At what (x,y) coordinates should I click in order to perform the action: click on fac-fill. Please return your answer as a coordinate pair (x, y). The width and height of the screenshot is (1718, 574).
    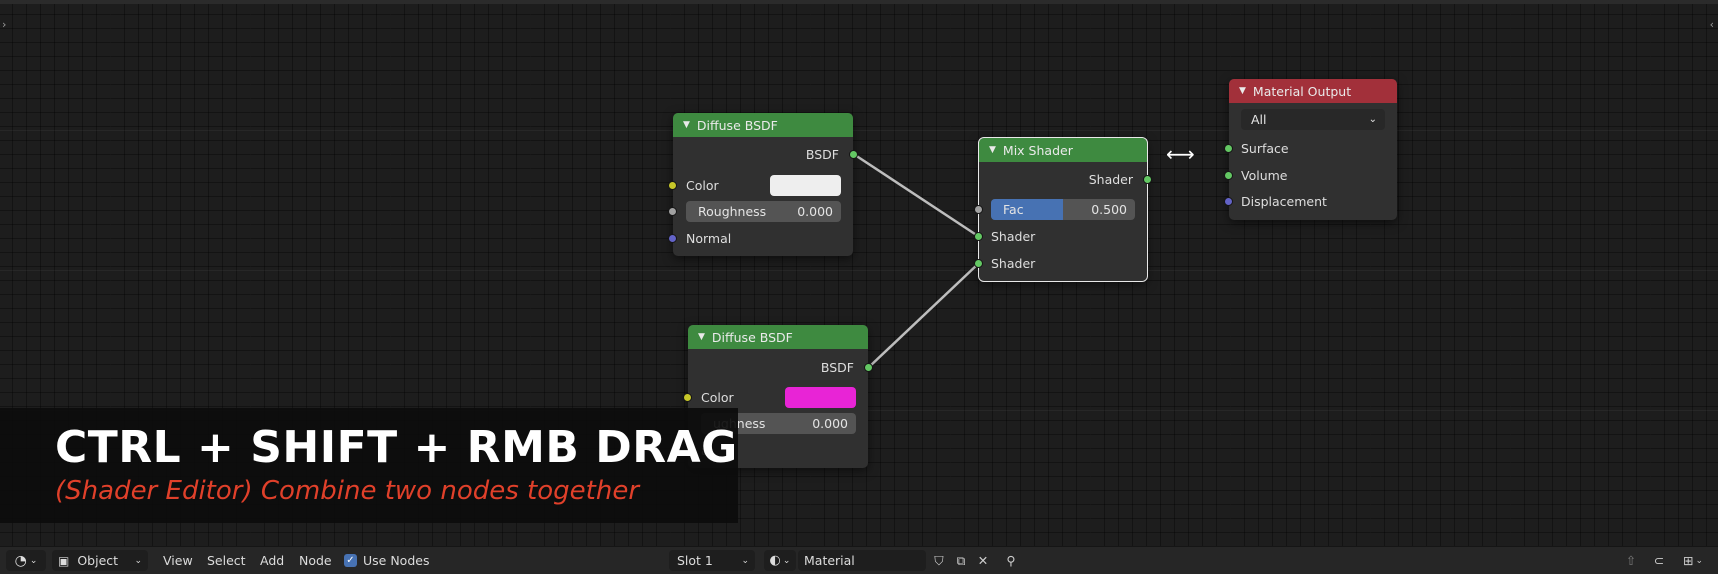
    Looking at the image, I should click on (1027, 209).